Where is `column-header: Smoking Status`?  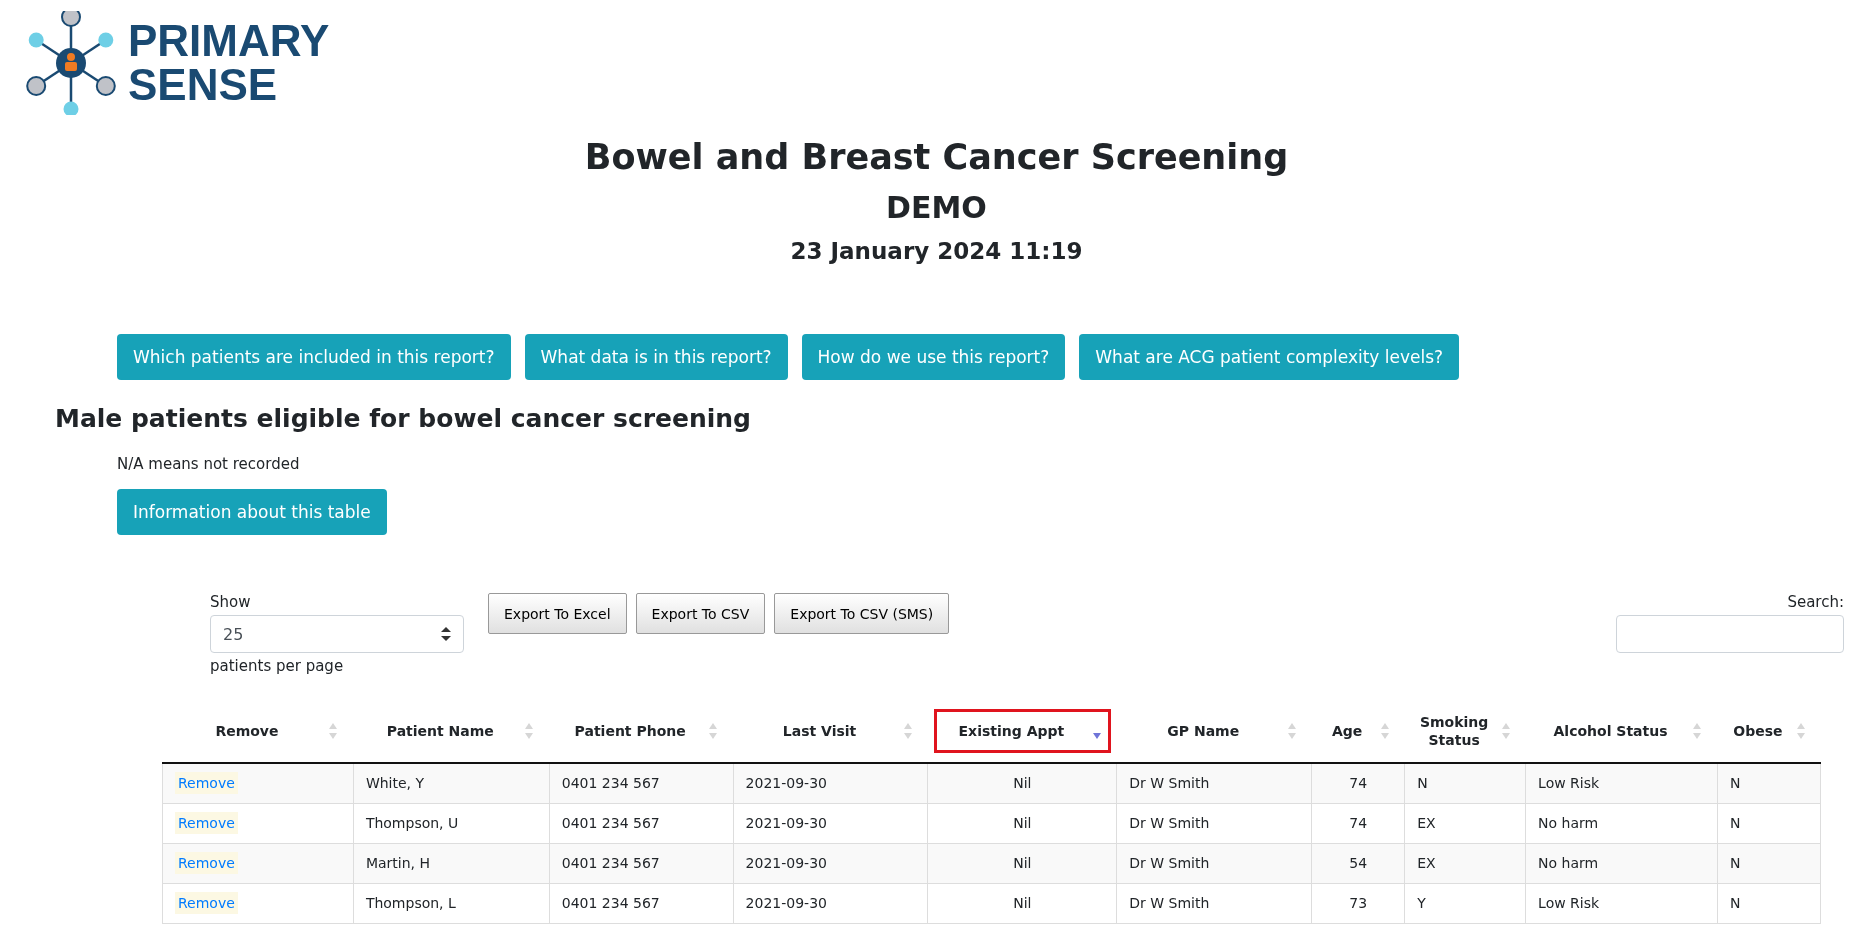
column-header: Smoking Status is located at coordinates (1465, 730).